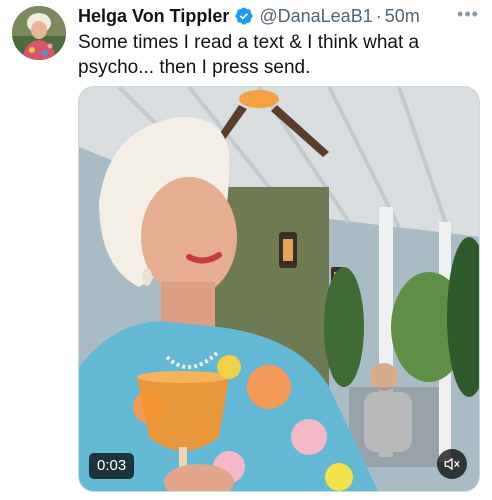 The height and width of the screenshot is (500, 492). I want to click on handle: @DanaLeaB1, so click(315, 16).